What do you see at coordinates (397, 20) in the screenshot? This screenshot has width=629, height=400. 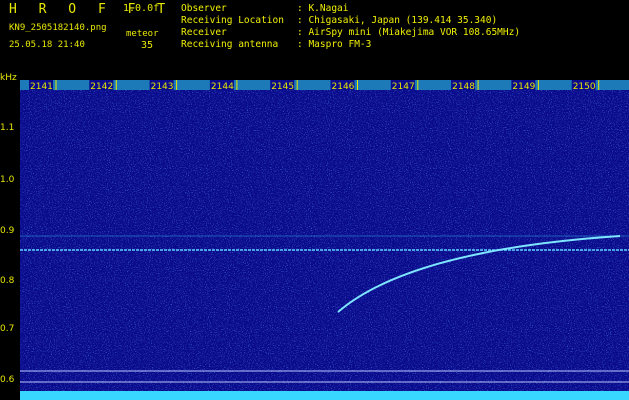 I see `meta-value-location: : Chigasaki, Japan (139.414 35.340)` at bounding box center [397, 20].